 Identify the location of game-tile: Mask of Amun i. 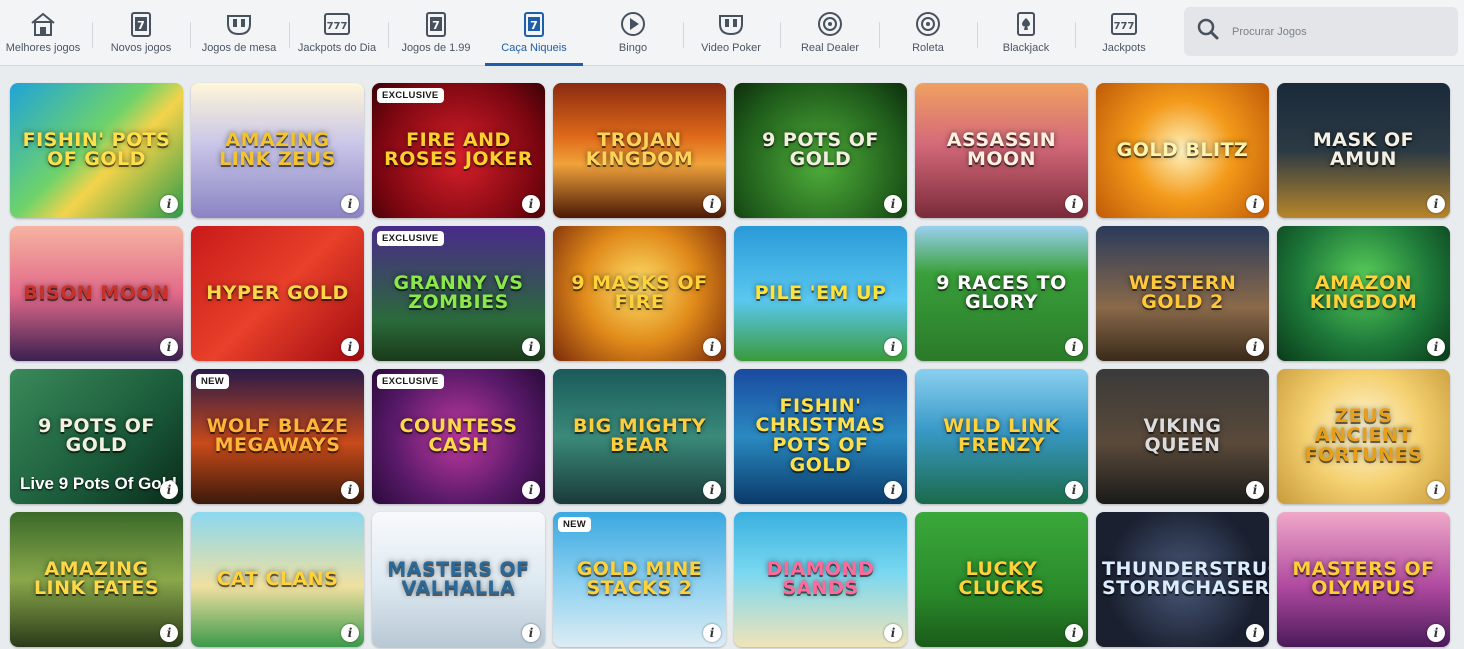
(1363, 150).